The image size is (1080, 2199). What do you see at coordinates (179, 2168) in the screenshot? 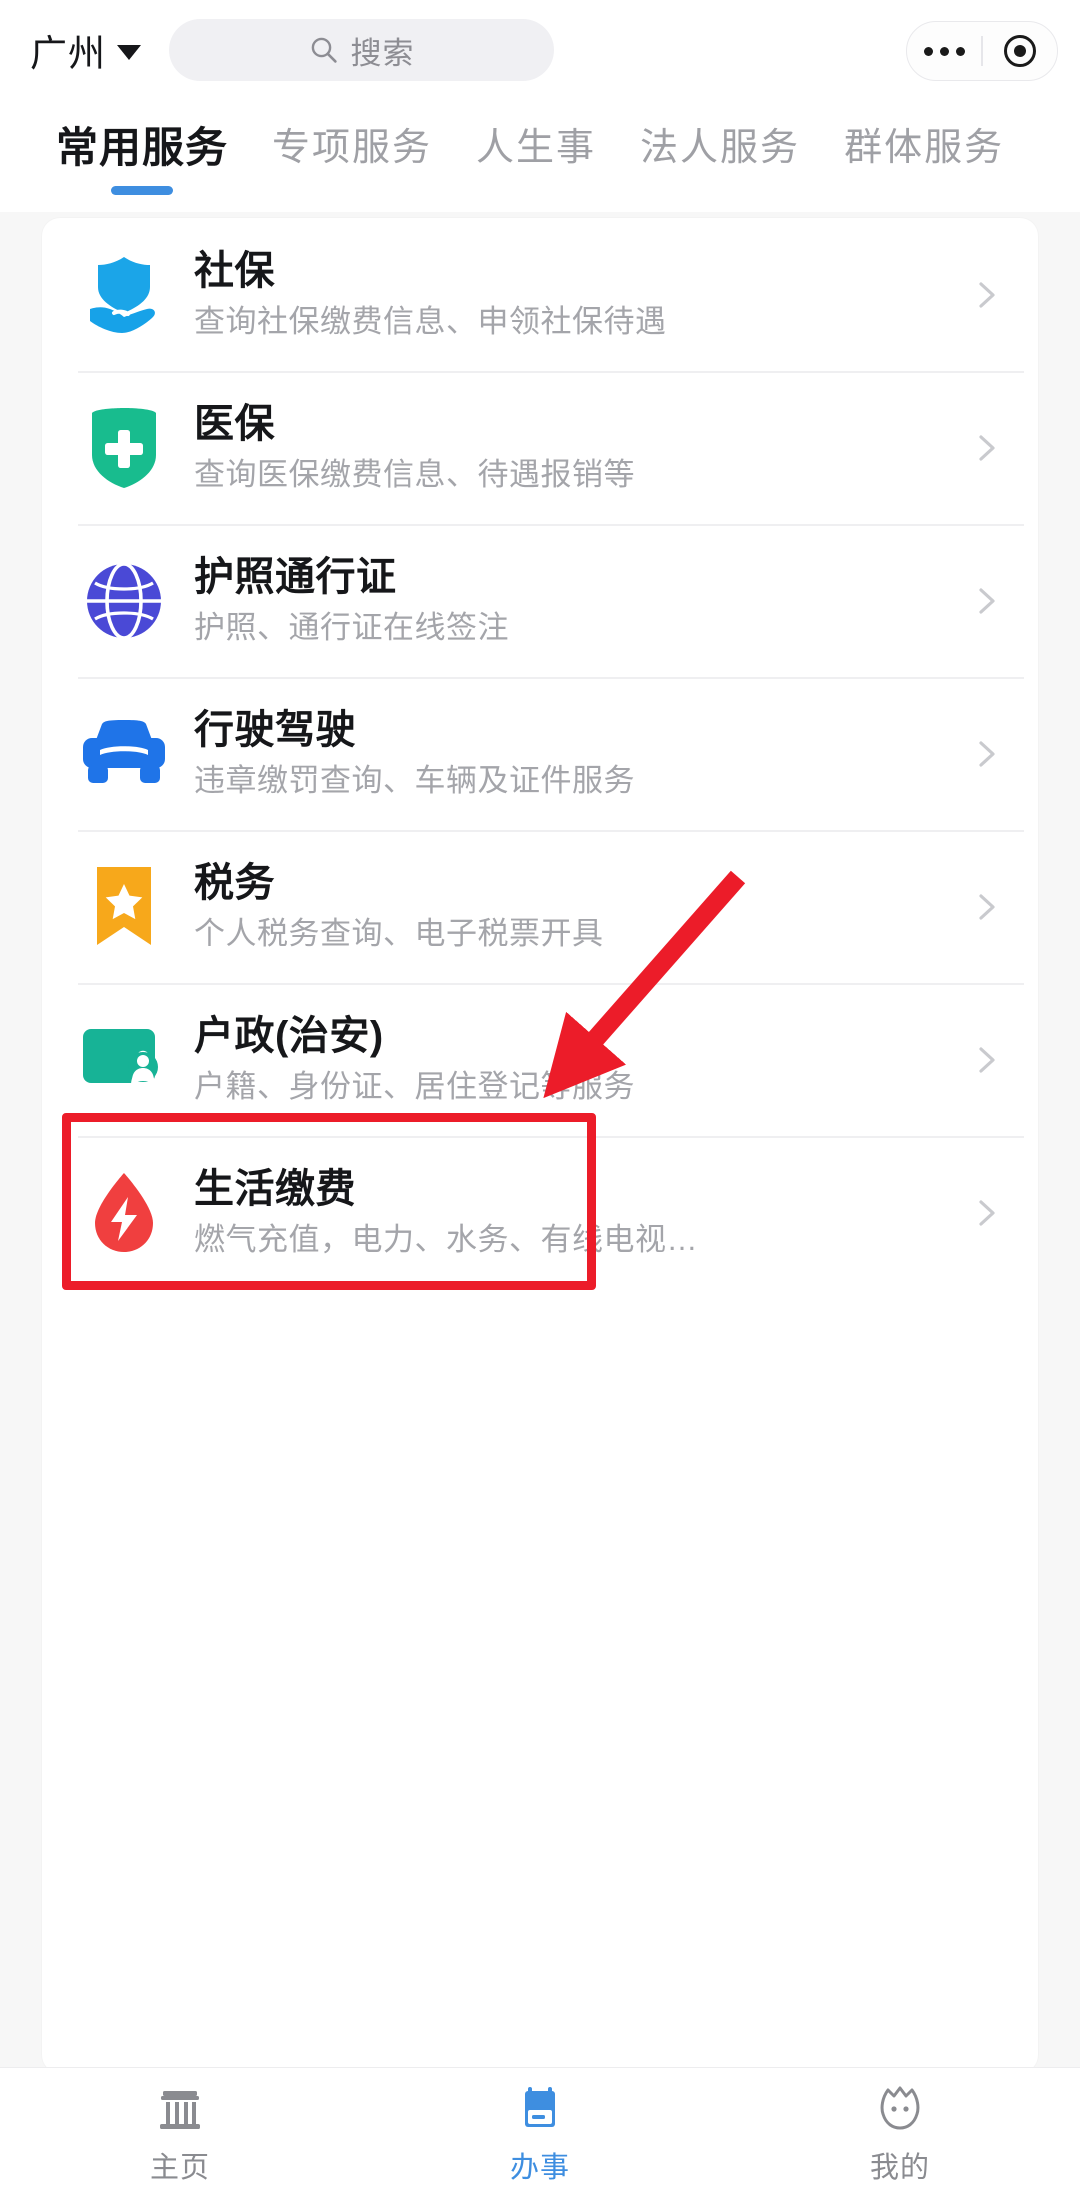
I see `nav-label: 主页` at bounding box center [179, 2168].